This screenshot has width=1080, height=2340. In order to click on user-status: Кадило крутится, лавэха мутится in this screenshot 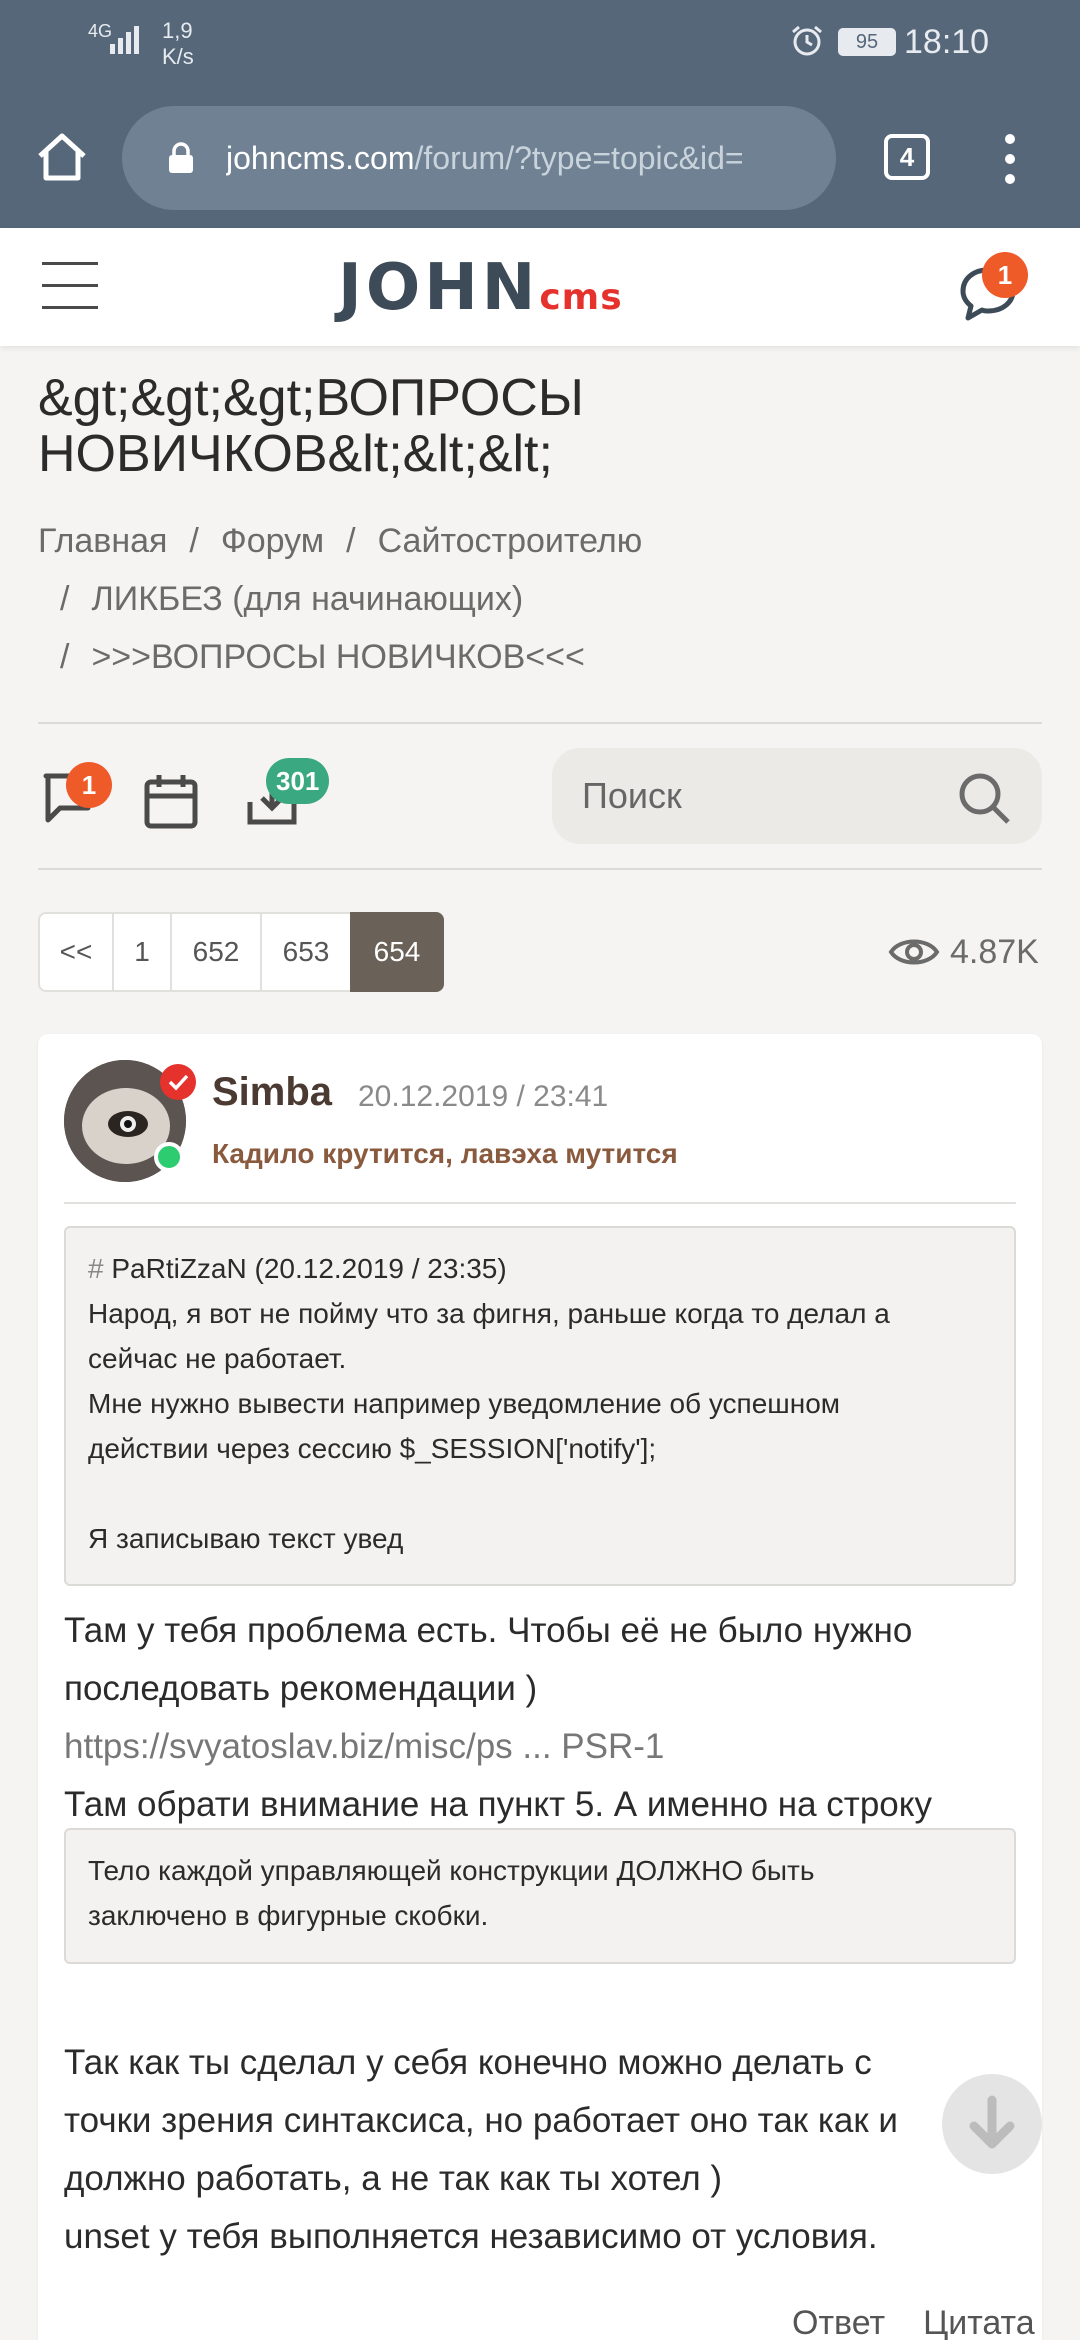, I will do `click(445, 1153)`.